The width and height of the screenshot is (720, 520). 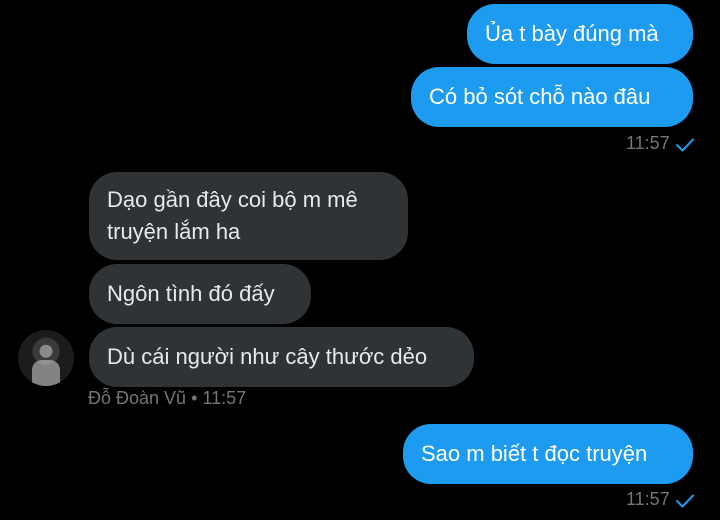 I want to click on outgoing-message: Ủa t bày đúng mà, so click(x=580, y=34).